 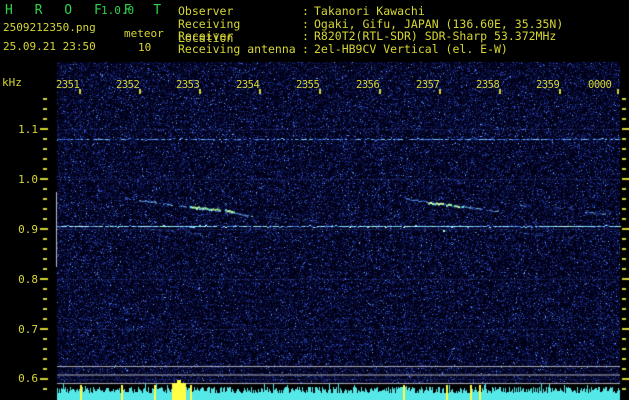 What do you see at coordinates (600, 85) in the screenshot?
I see `time-tick-label: 0000` at bounding box center [600, 85].